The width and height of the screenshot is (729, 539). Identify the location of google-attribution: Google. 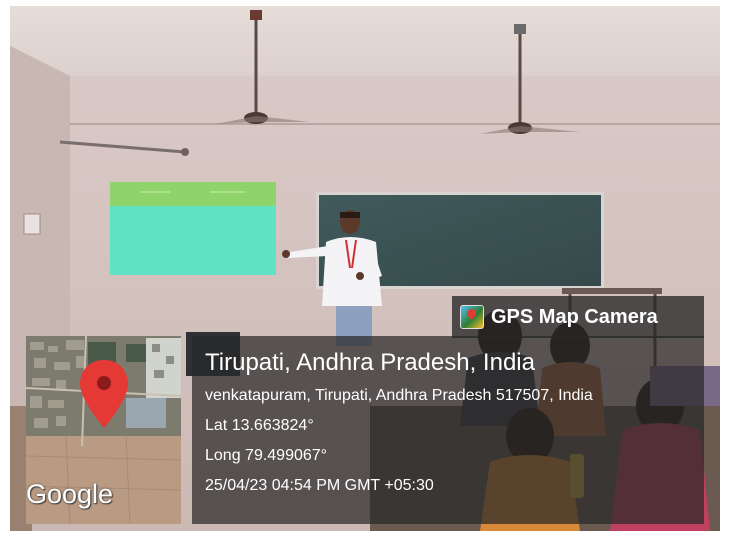
(70, 494).